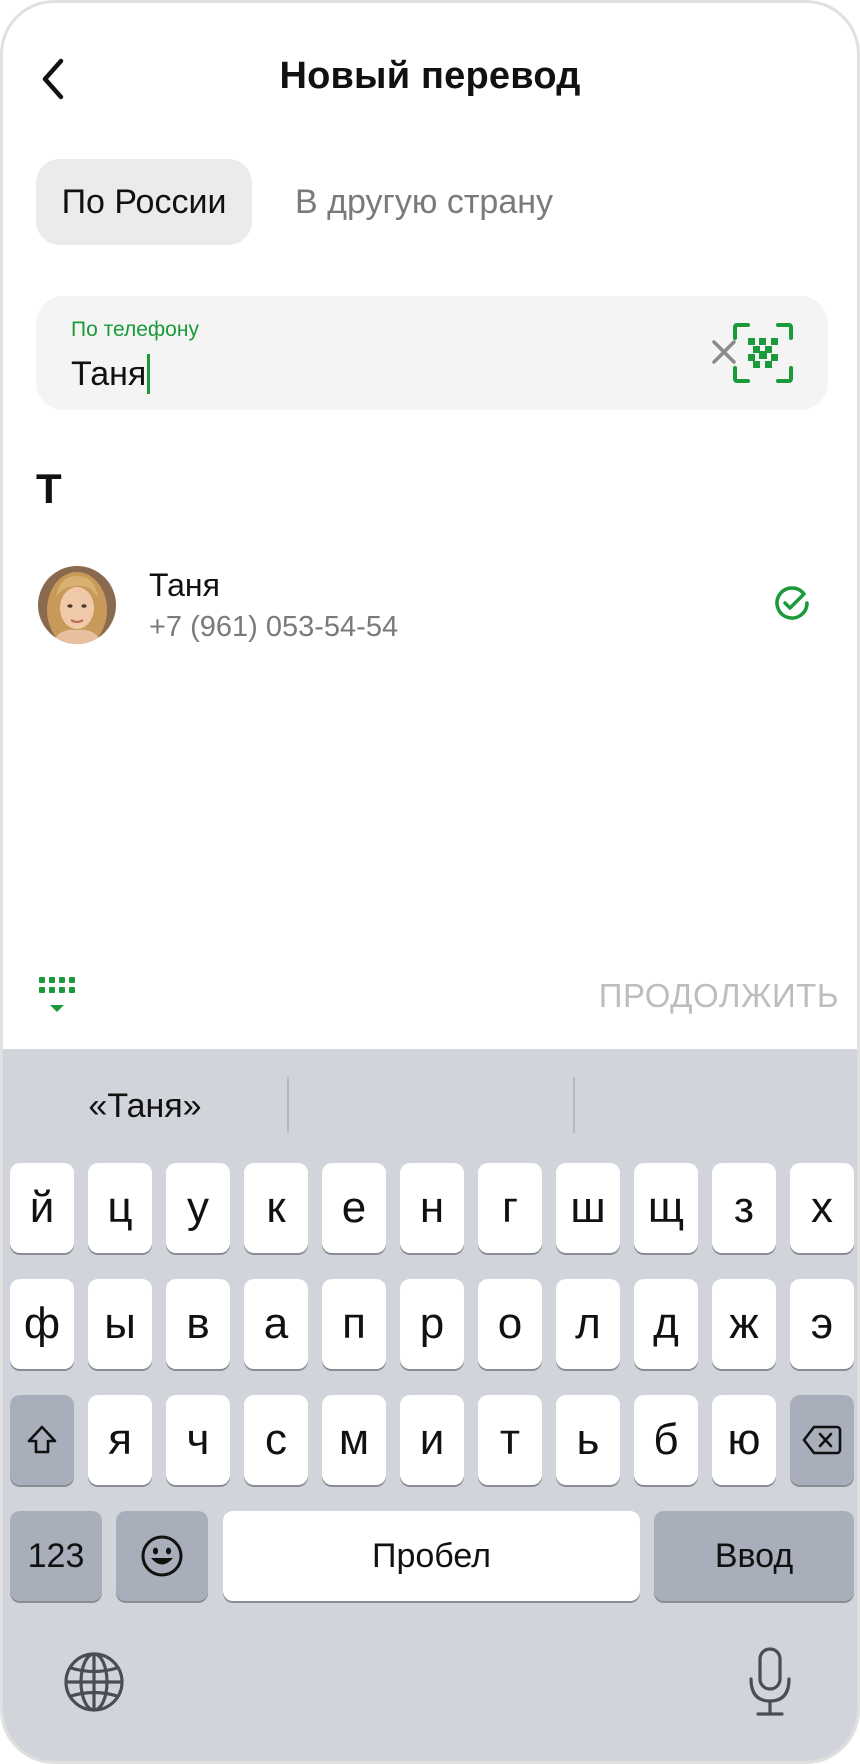 The image size is (860, 1764). Describe the element at coordinates (276, 1440) in the screenshot. I see `key: с` at that location.